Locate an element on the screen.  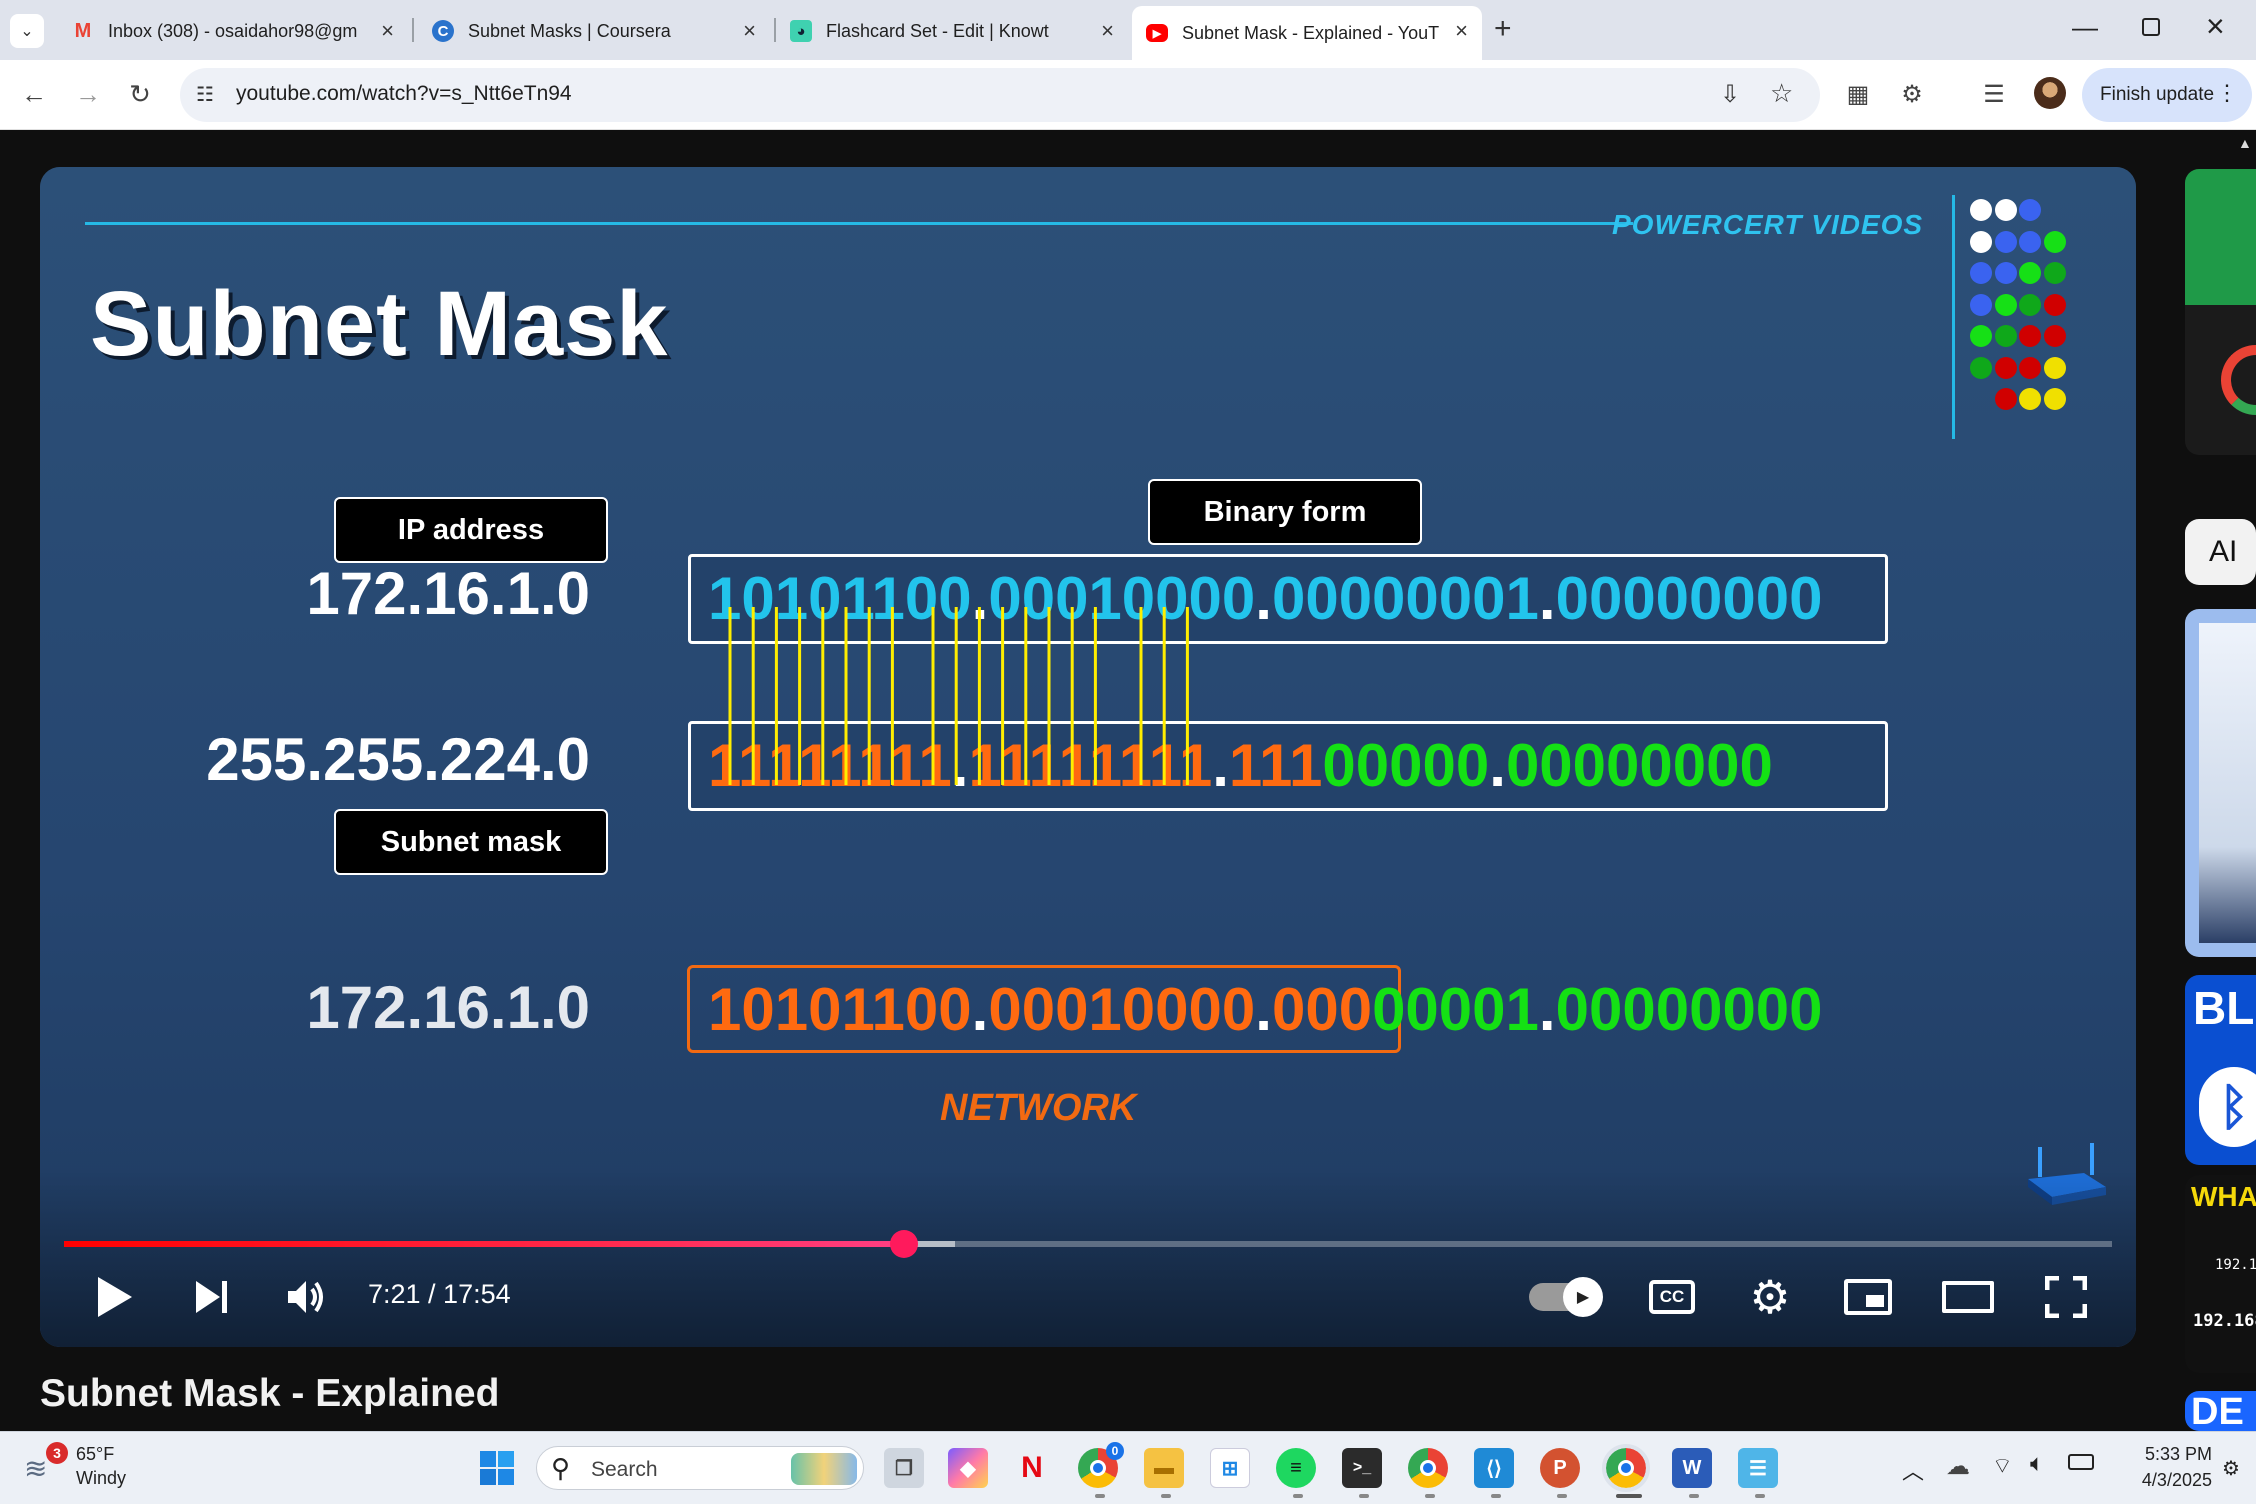
notepad-icon: ☰ is located at coordinates (1758, 1468).